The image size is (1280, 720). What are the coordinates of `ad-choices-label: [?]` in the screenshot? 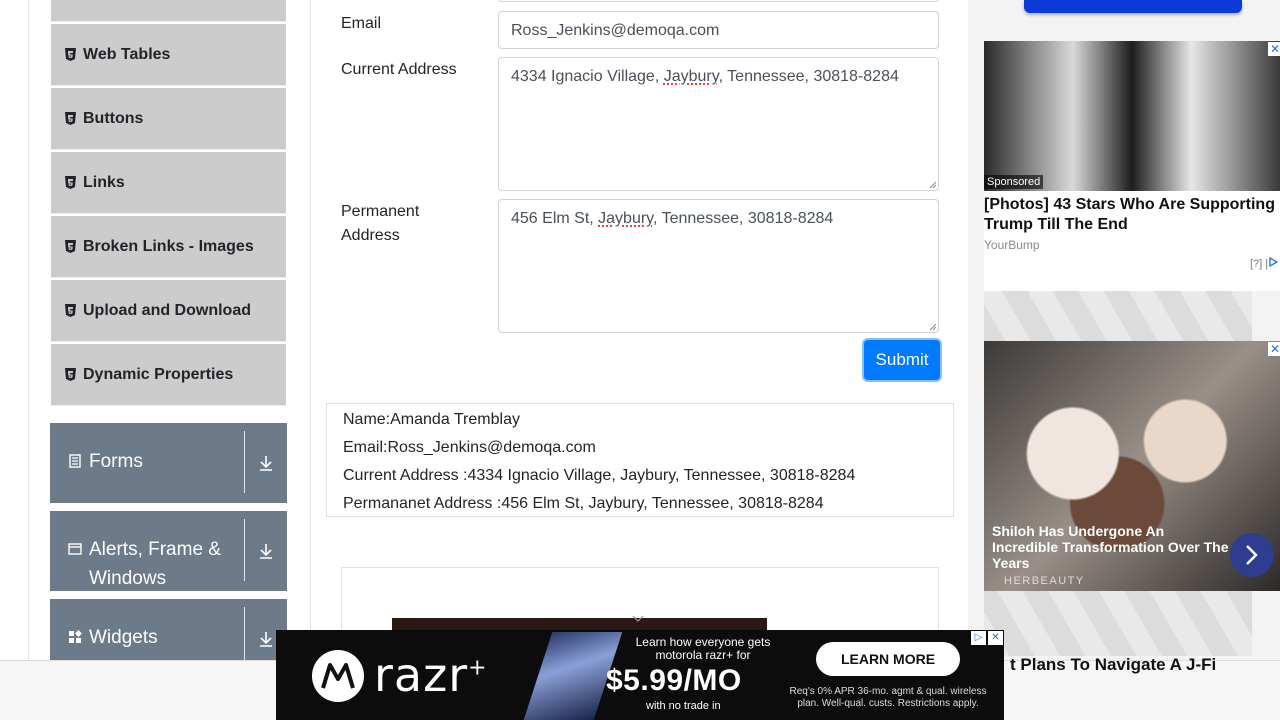 It's located at (1256, 264).